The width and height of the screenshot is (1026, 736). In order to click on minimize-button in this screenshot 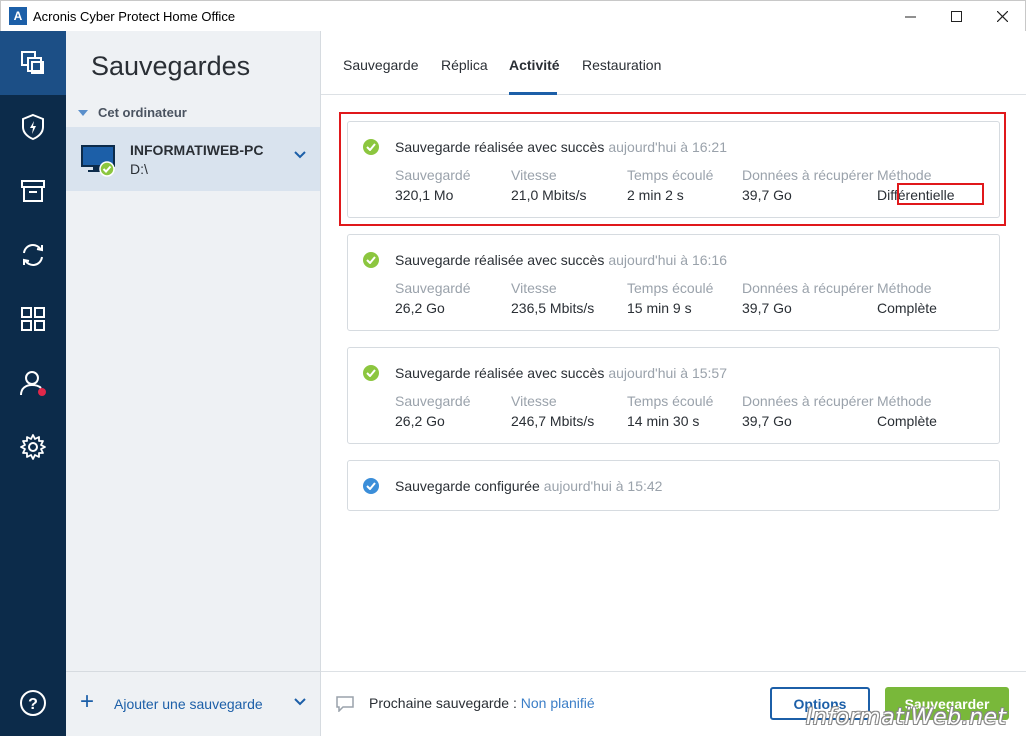, I will do `click(910, 16)`.